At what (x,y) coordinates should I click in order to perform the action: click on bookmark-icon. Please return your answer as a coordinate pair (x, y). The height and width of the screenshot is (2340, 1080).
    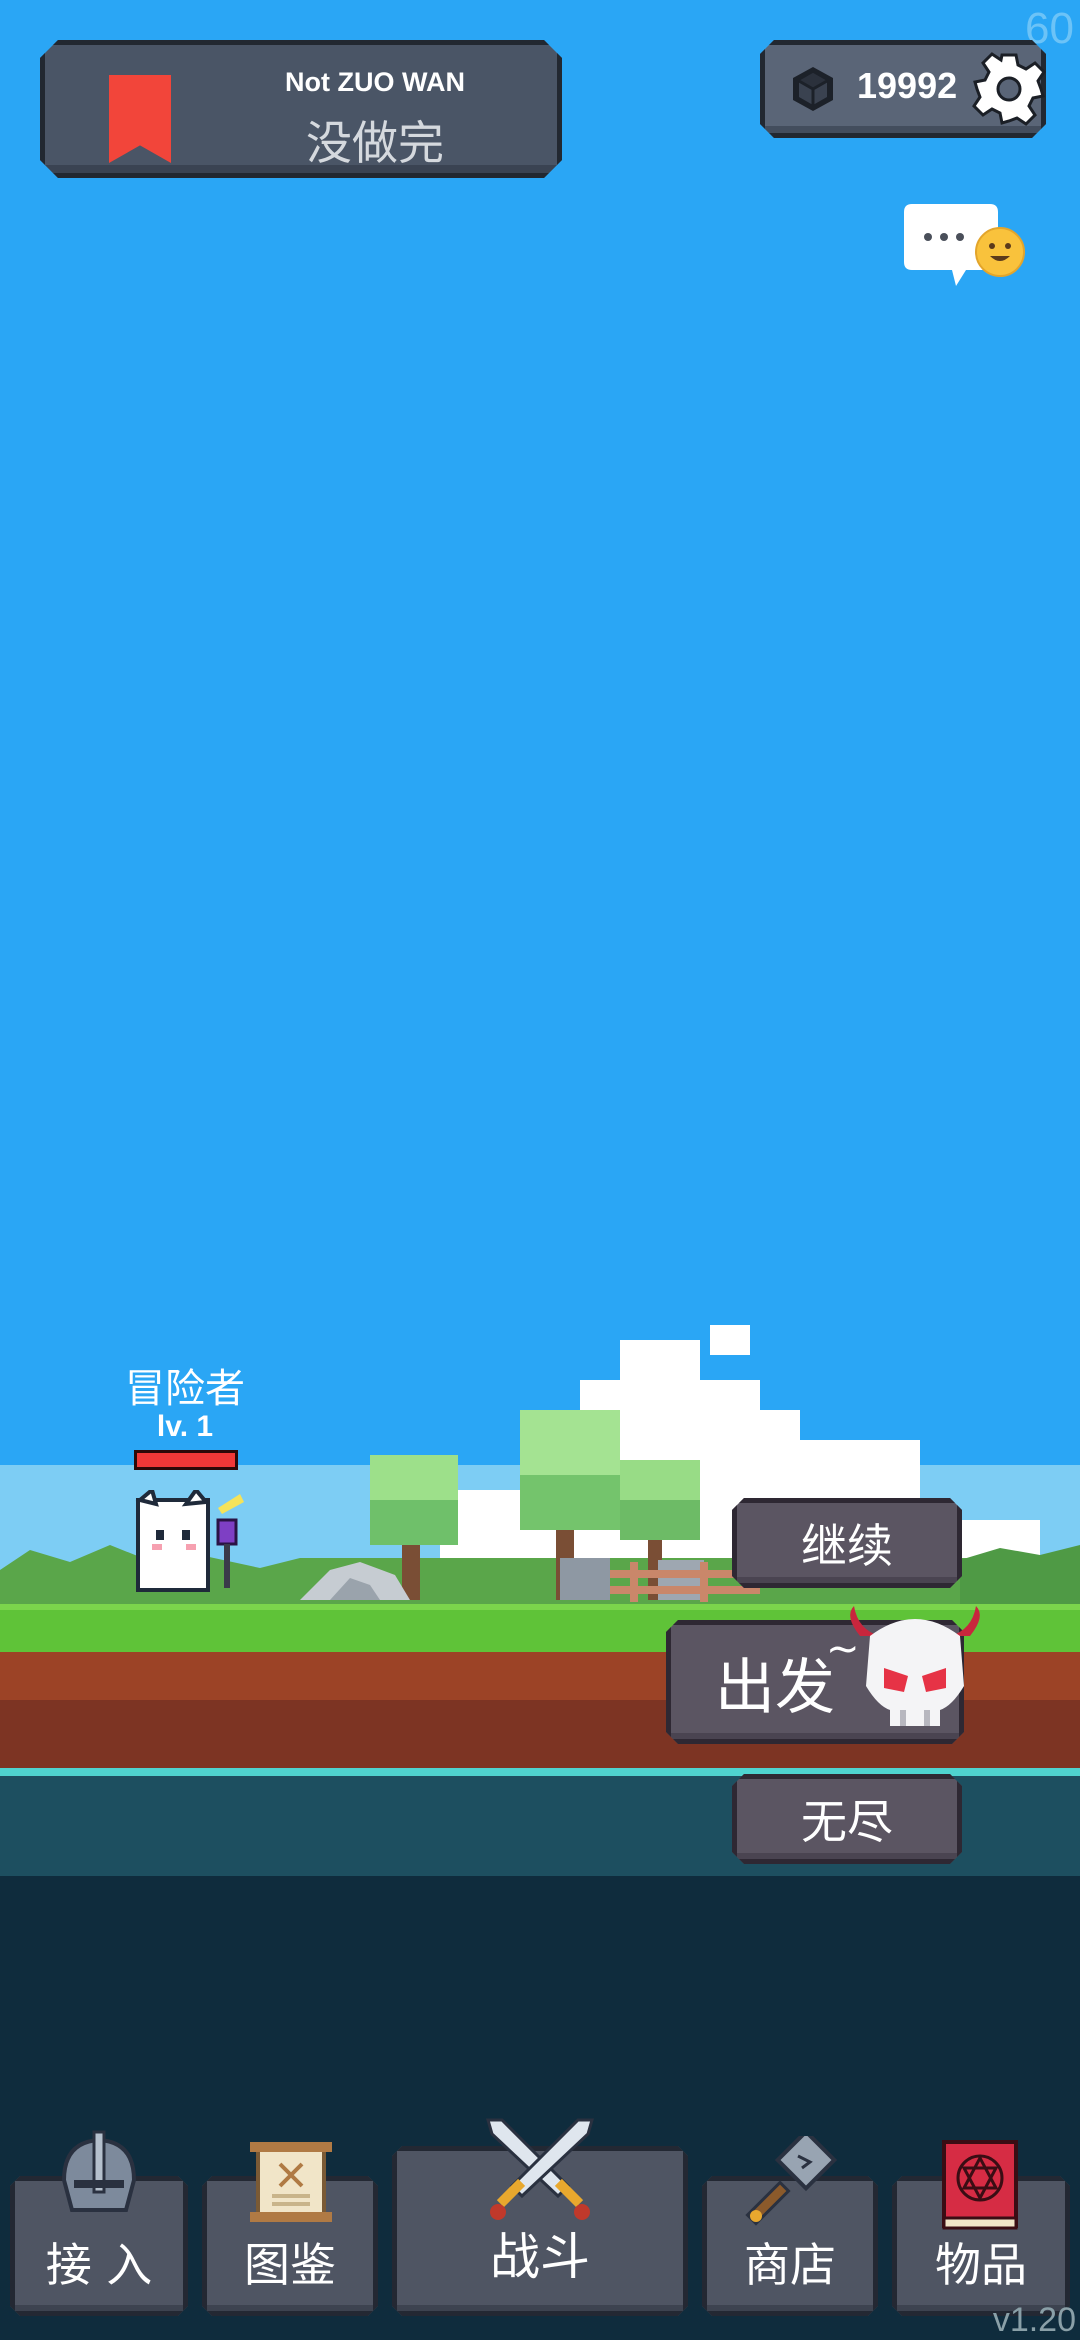
    Looking at the image, I should click on (140, 119).